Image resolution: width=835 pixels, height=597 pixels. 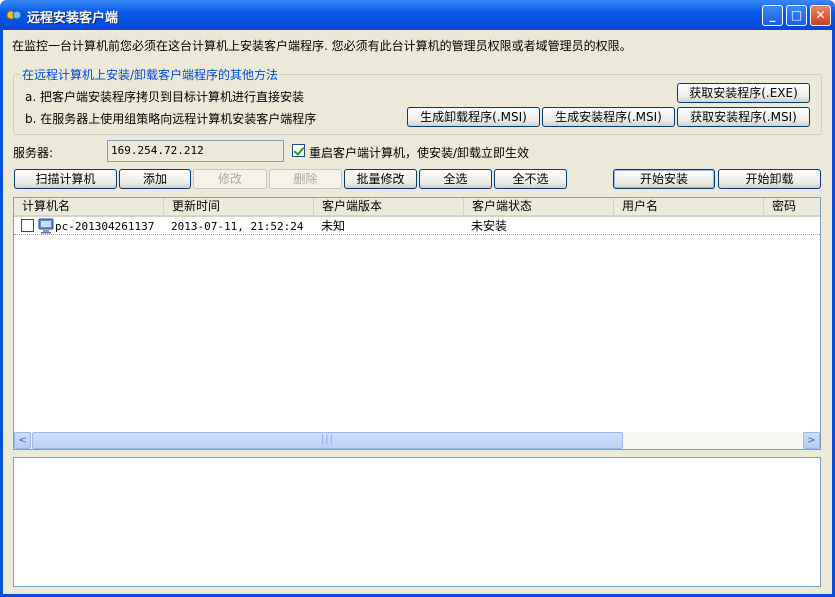 I want to click on add-button: 添加, so click(x=155, y=179).